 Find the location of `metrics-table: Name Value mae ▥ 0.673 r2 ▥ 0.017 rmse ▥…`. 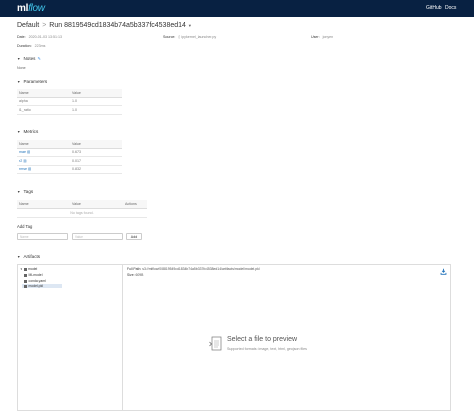

metrics-table: Name Value mae ▥ 0.673 r2 ▥ 0.017 rmse ▥… is located at coordinates (69, 157).